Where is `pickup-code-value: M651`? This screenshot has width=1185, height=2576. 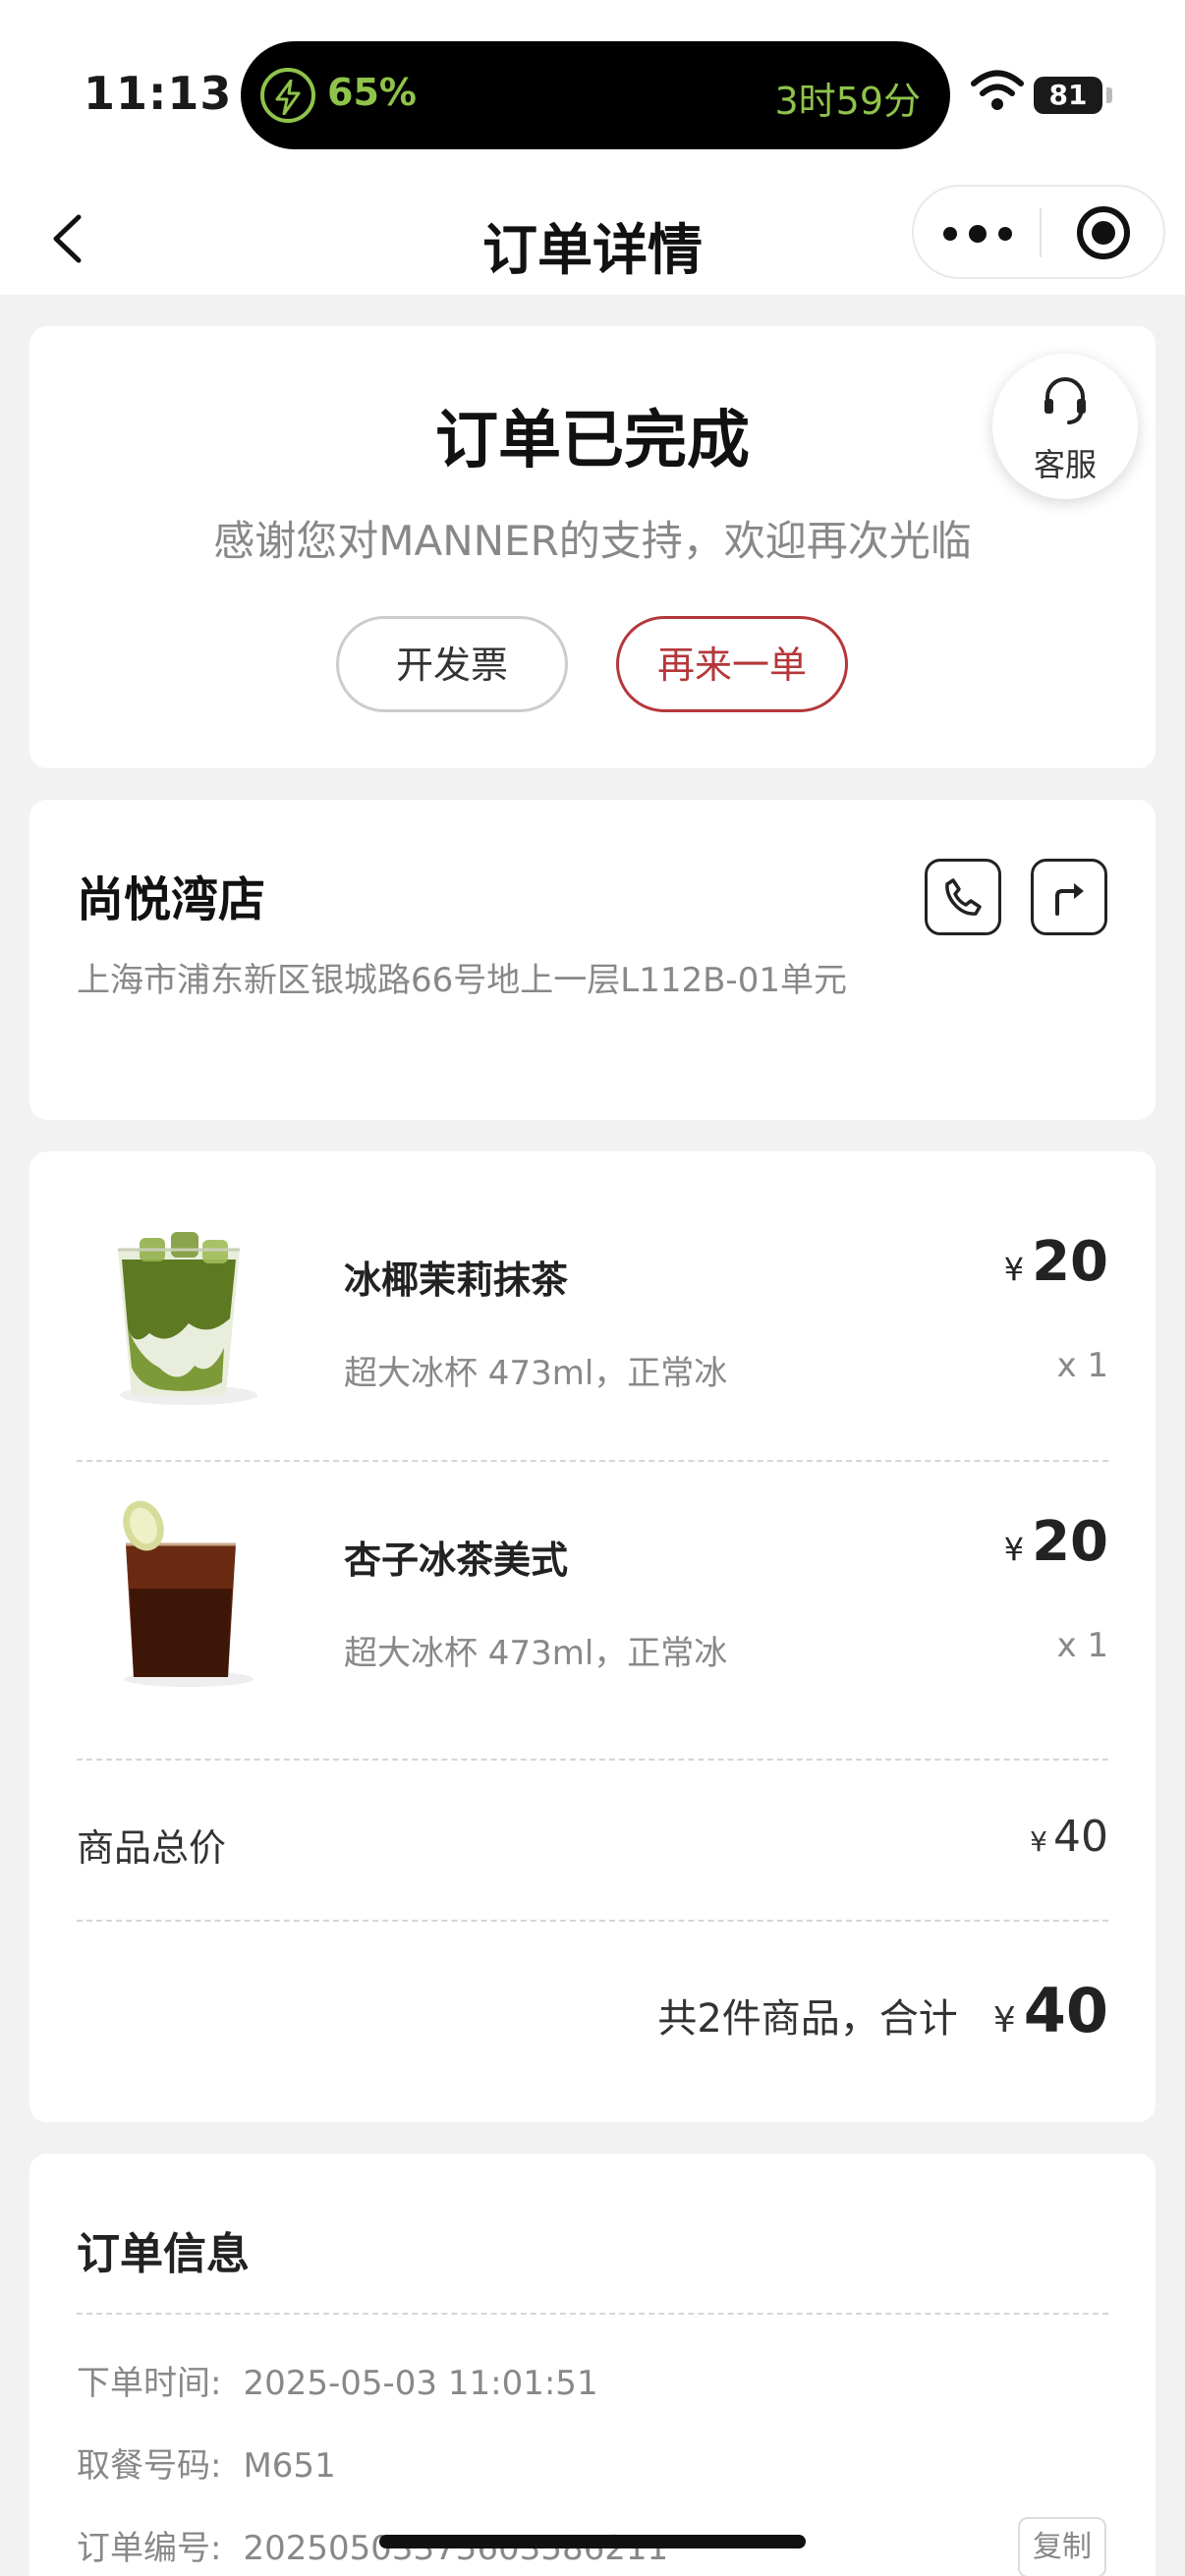 pickup-code-value: M651 is located at coordinates (289, 2466).